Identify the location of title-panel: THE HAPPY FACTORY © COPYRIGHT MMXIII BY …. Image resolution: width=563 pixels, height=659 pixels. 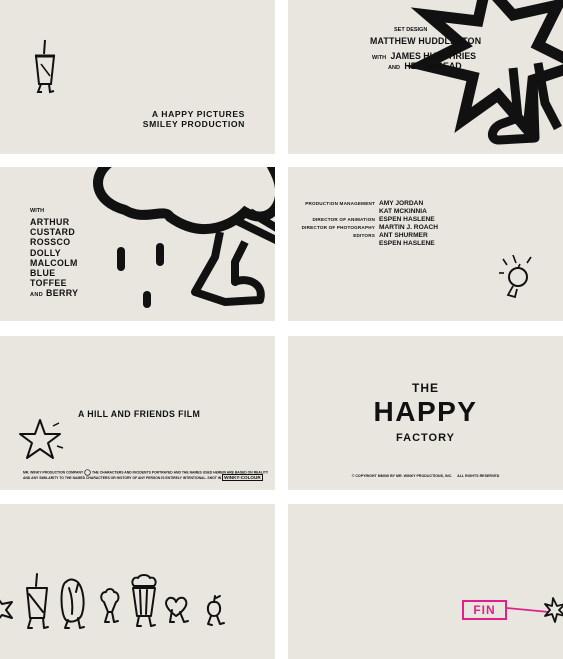
(425, 413).